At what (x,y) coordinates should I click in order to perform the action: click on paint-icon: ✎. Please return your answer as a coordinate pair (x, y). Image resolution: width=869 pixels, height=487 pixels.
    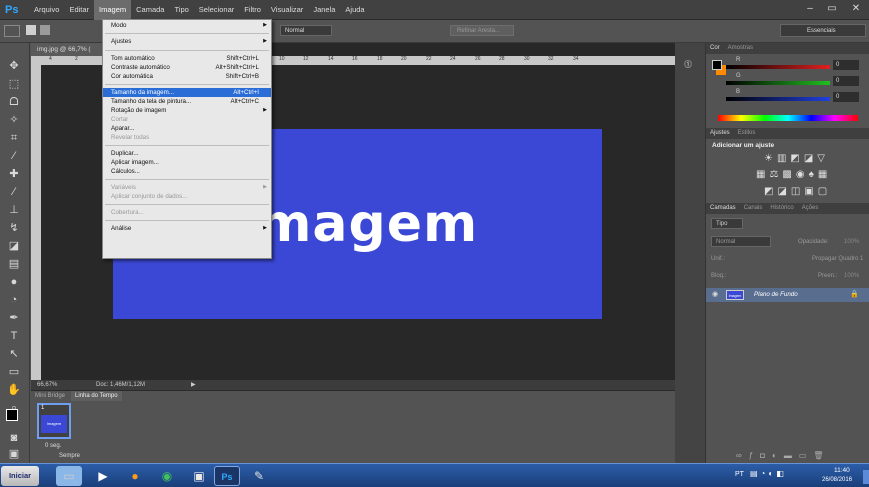
    Looking at the image, I should click on (259, 476).